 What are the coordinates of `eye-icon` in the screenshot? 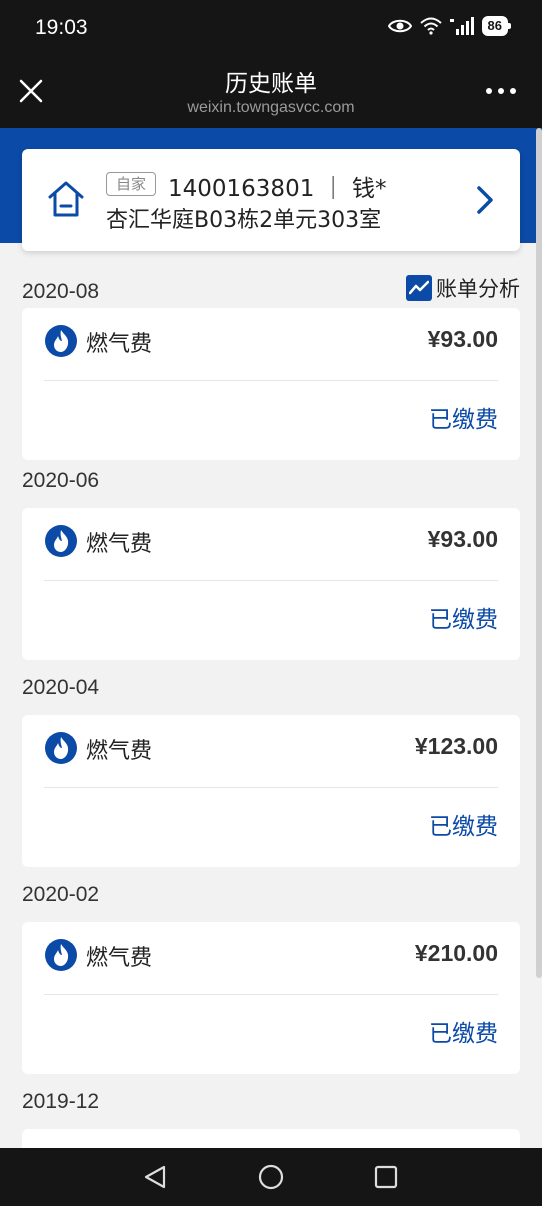 It's located at (399, 26).